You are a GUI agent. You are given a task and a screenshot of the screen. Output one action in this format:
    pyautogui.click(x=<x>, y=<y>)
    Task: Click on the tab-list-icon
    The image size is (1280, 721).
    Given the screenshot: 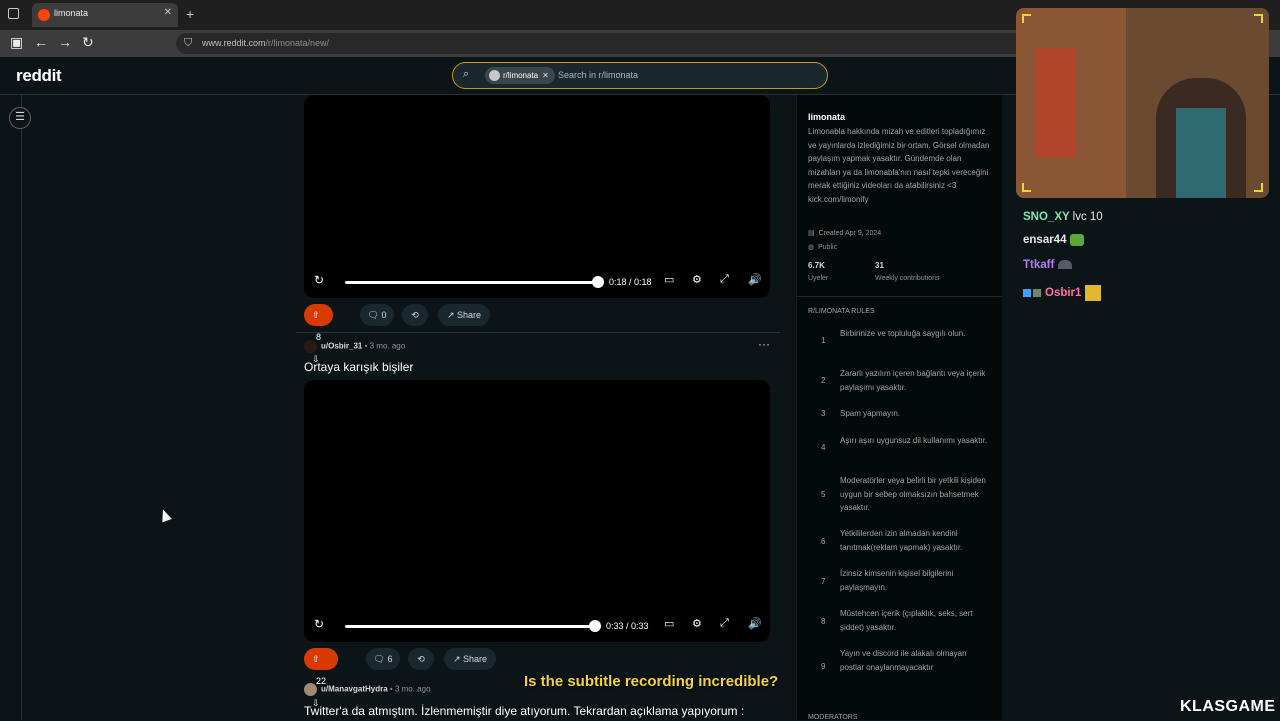 What is the action you would take?
    pyautogui.click(x=13, y=13)
    